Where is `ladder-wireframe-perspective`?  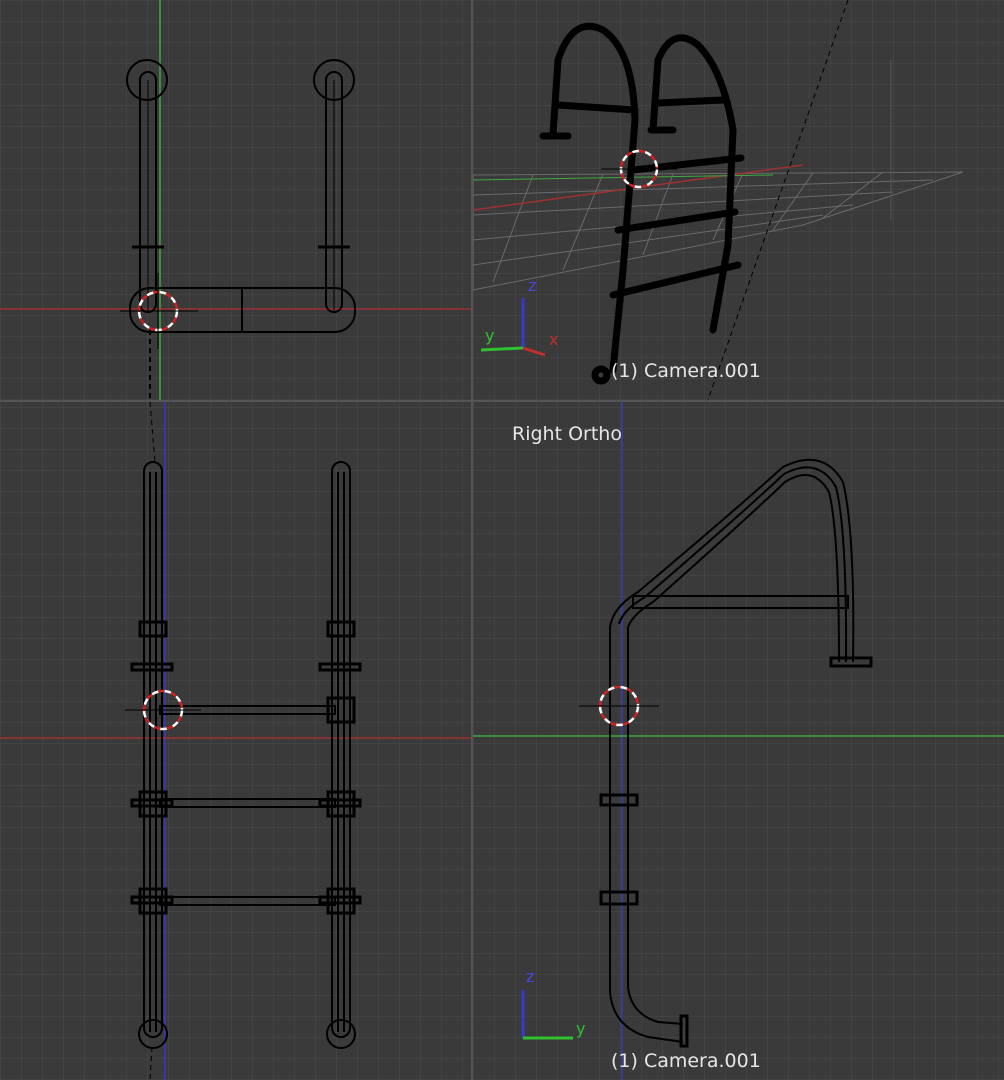 ladder-wireframe-perspective is located at coordinates (642, 203).